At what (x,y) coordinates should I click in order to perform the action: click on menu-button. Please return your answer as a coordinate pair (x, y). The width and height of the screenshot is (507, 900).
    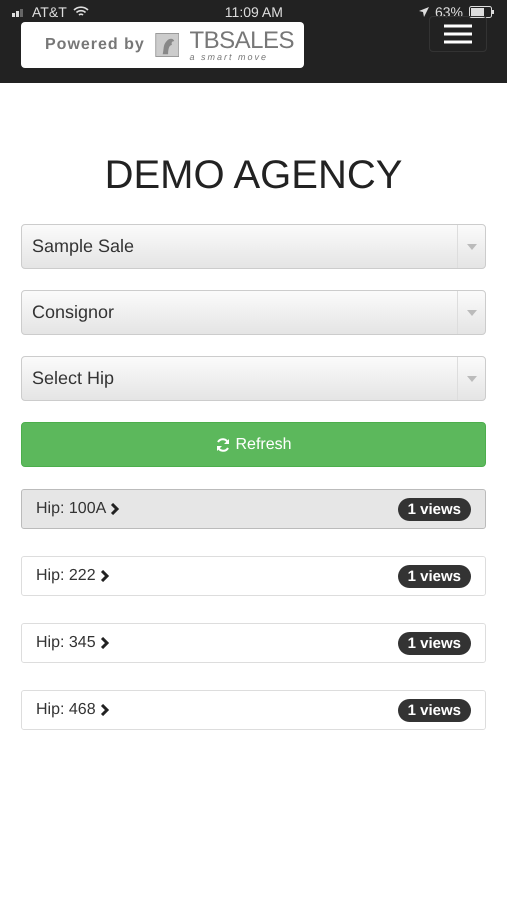
    Looking at the image, I should click on (458, 34).